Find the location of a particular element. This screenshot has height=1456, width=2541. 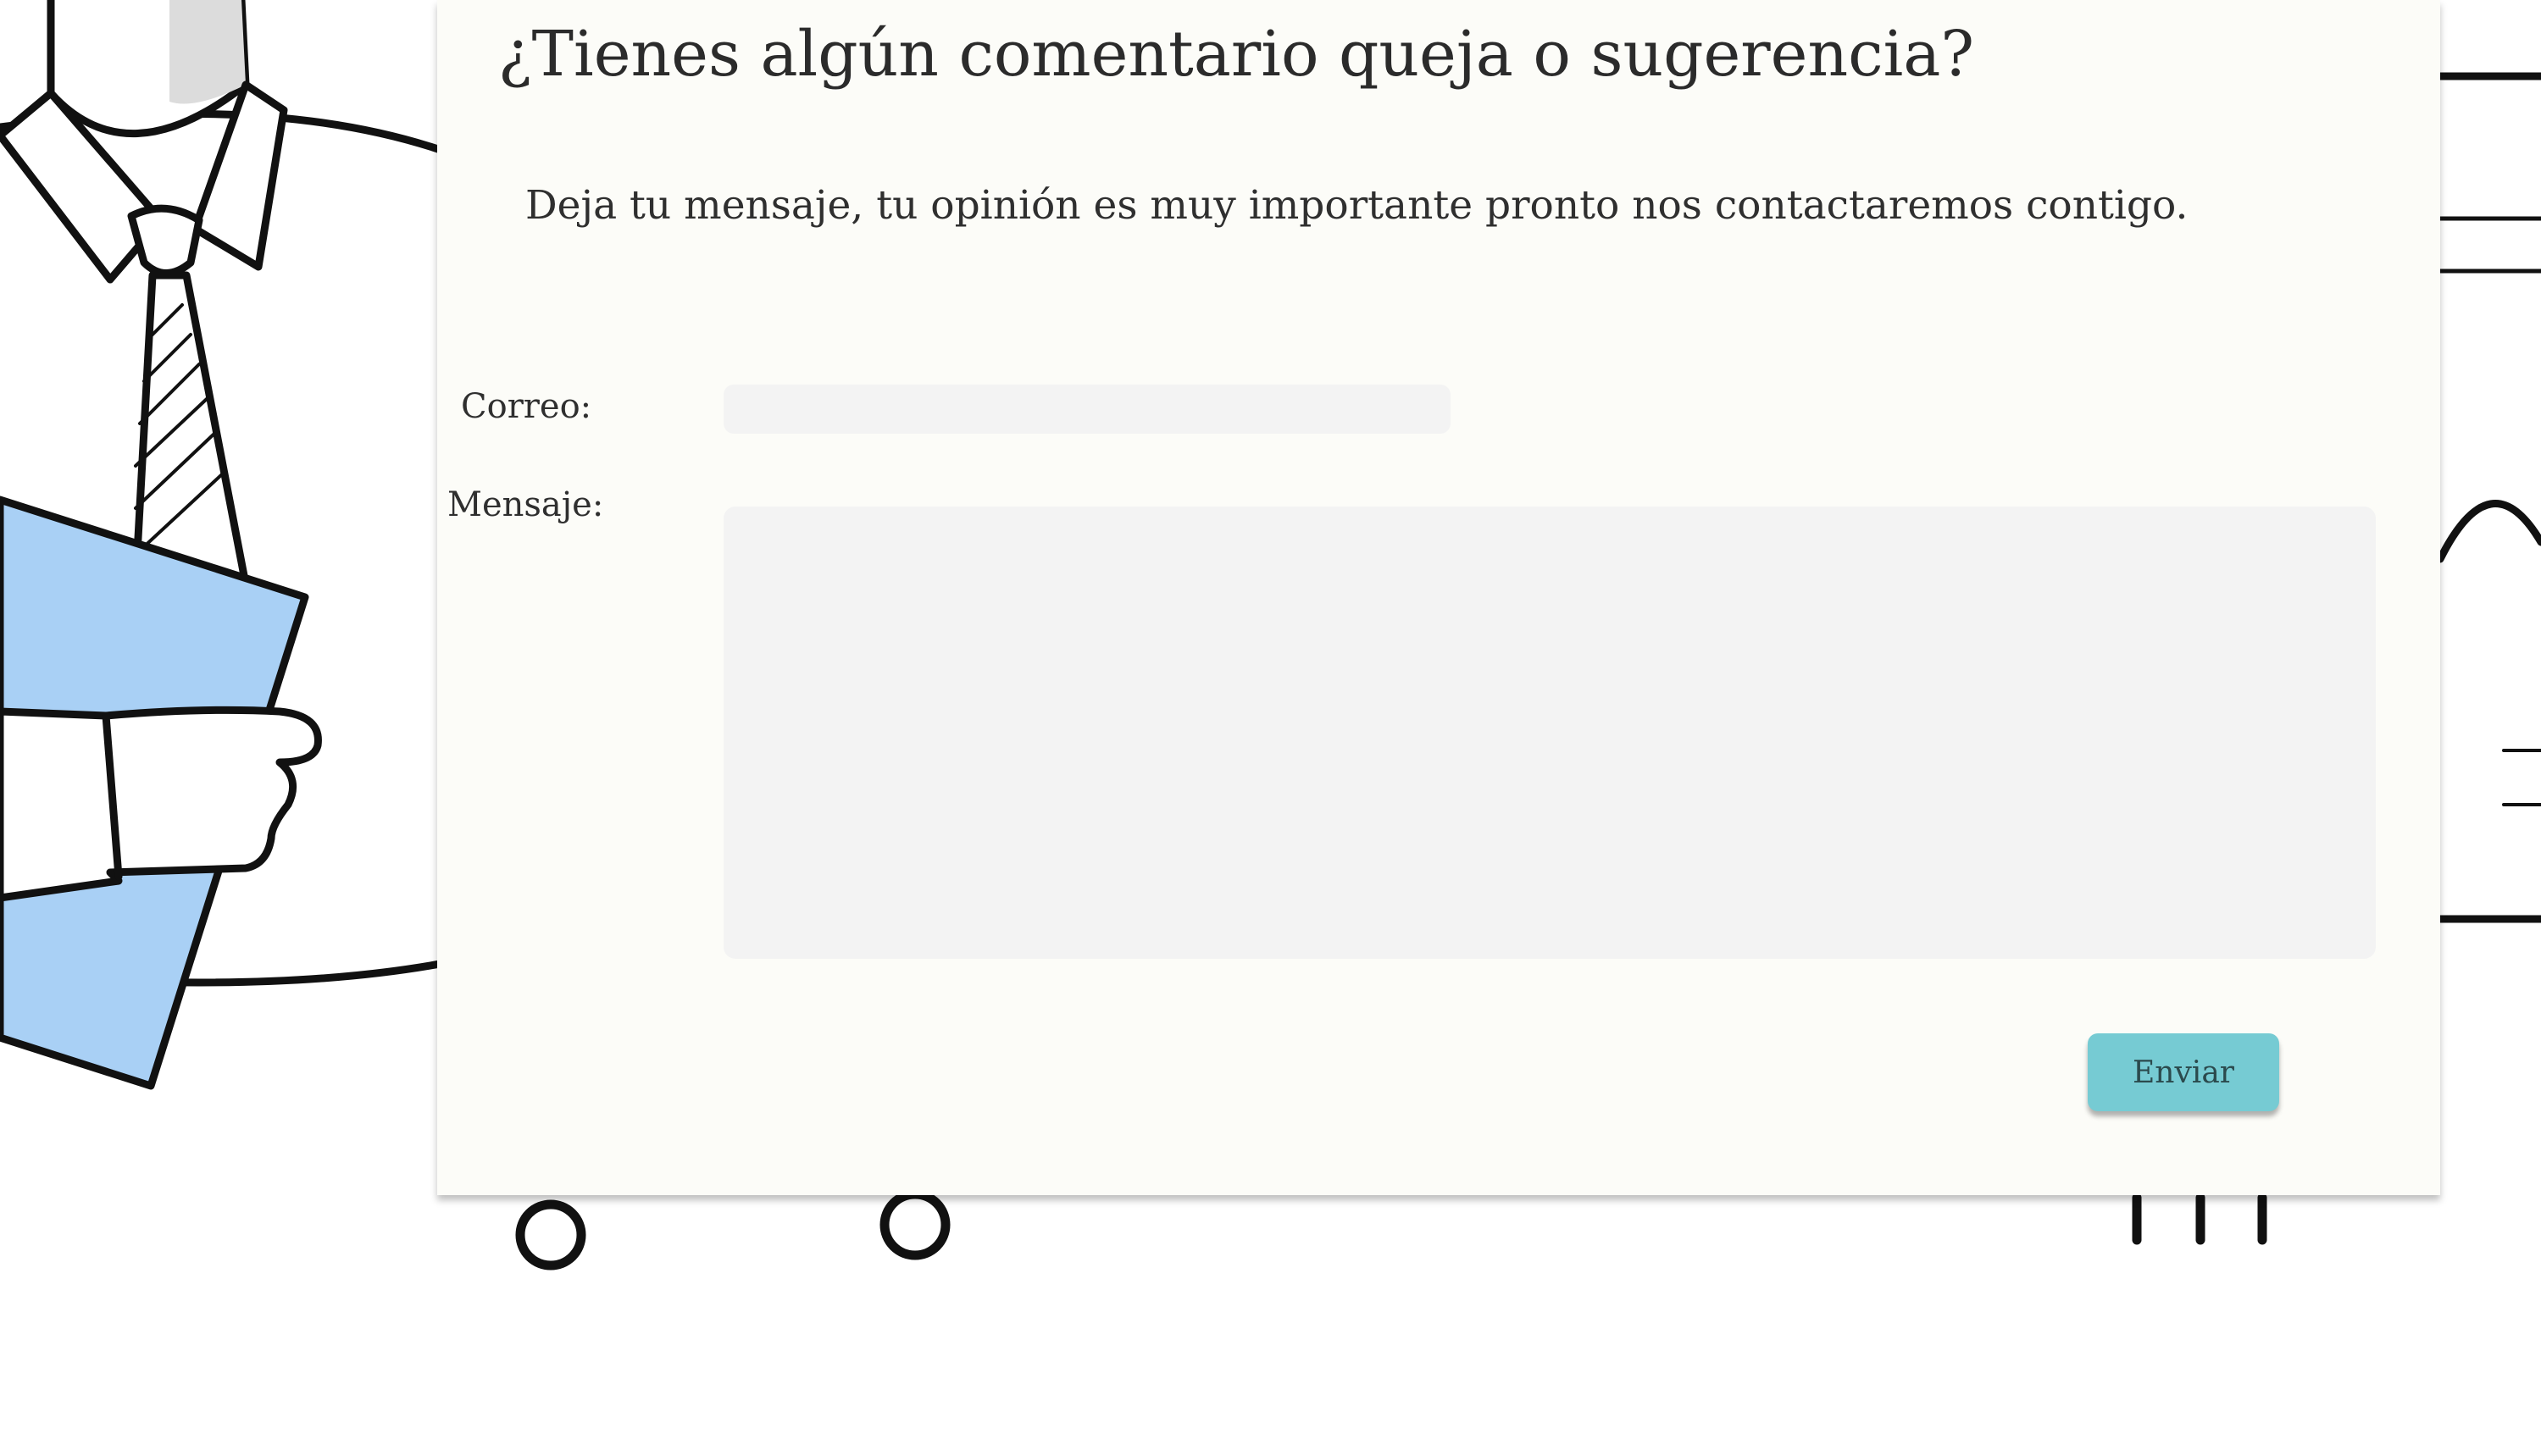

right-side-illustration is located at coordinates (2488, 498).